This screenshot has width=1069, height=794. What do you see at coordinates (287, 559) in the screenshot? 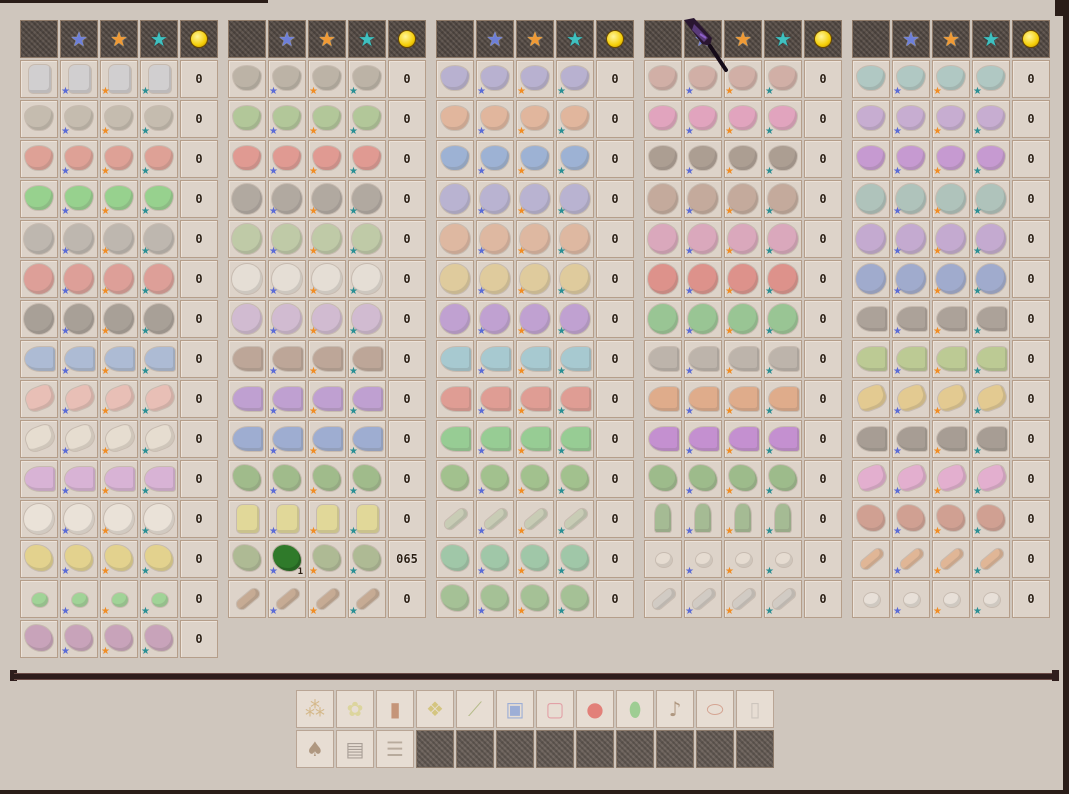
I see `item-slot: ★ 1` at bounding box center [287, 559].